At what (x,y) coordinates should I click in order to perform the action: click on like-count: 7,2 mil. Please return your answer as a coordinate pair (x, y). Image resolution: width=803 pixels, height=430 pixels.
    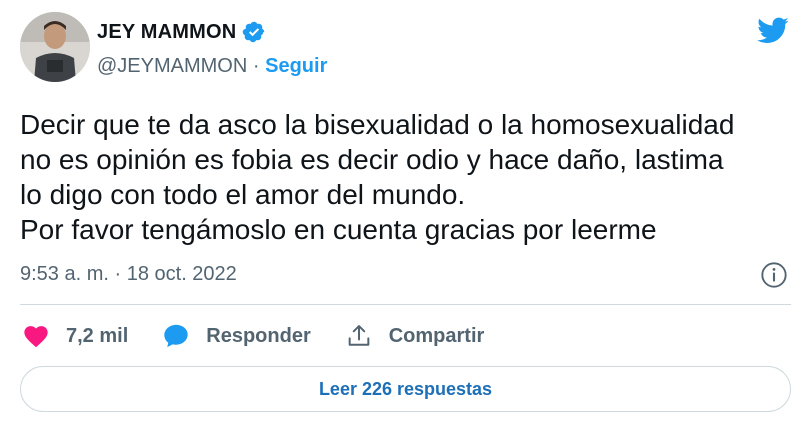
    Looking at the image, I should click on (97, 335).